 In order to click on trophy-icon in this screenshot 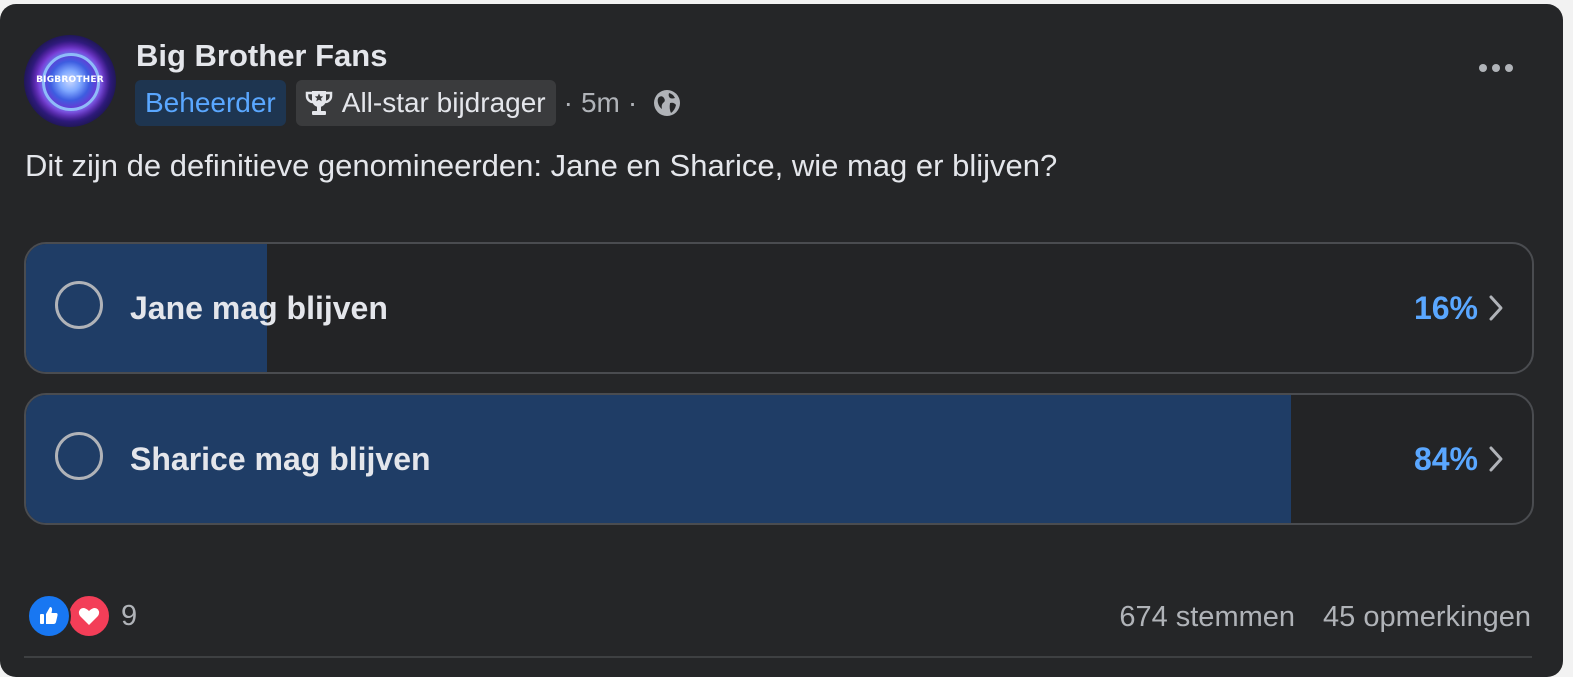, I will do `click(319, 103)`.